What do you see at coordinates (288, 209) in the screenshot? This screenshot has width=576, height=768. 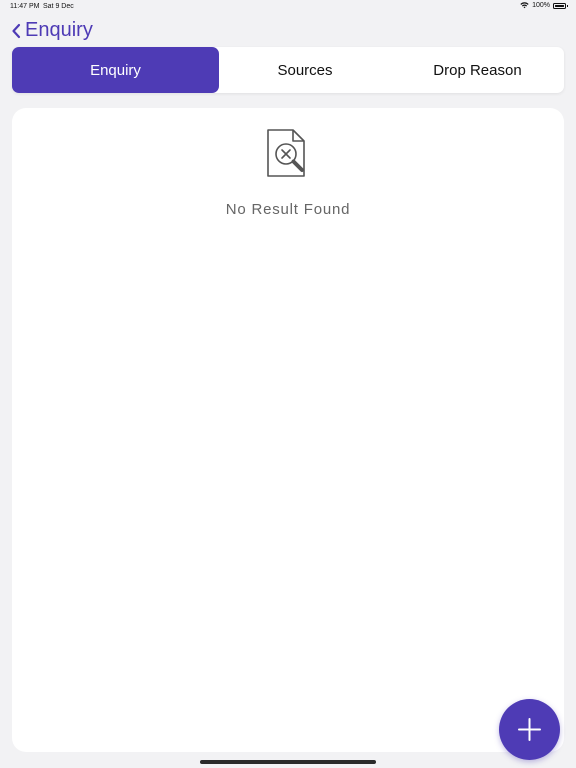 I see `empty-state-text: No Result Found` at bounding box center [288, 209].